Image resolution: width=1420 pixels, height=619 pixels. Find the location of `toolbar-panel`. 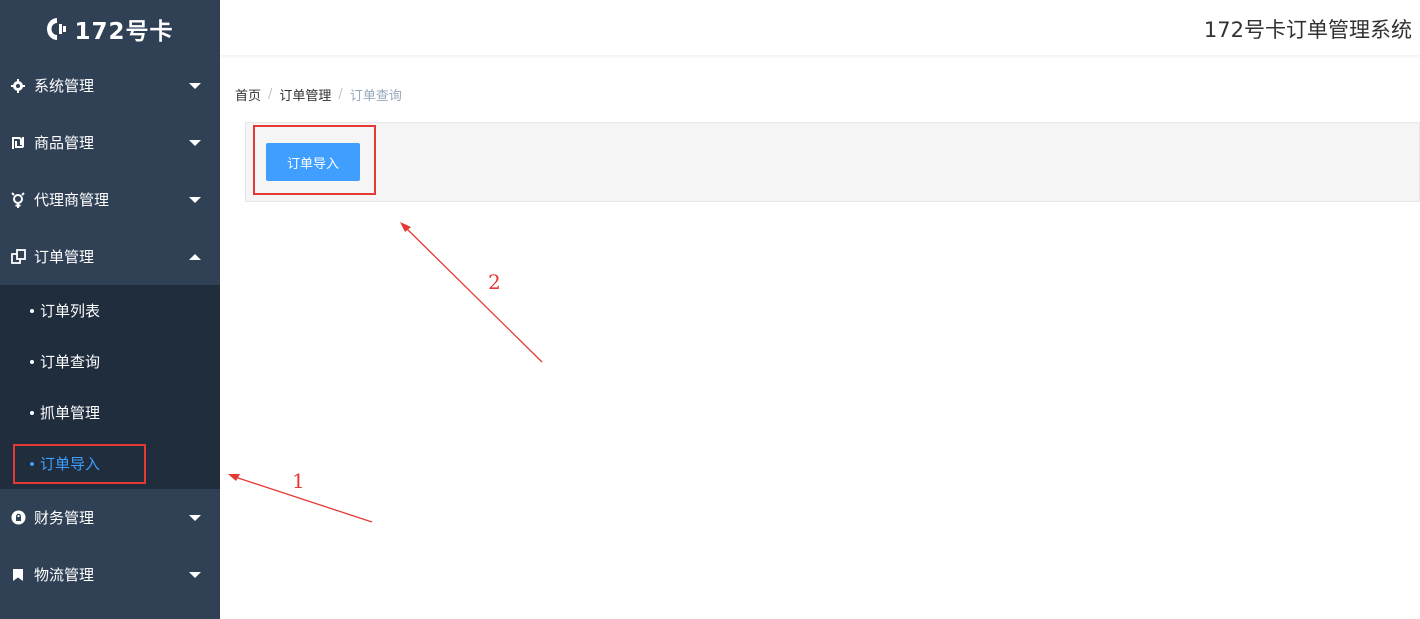

toolbar-panel is located at coordinates (832, 162).